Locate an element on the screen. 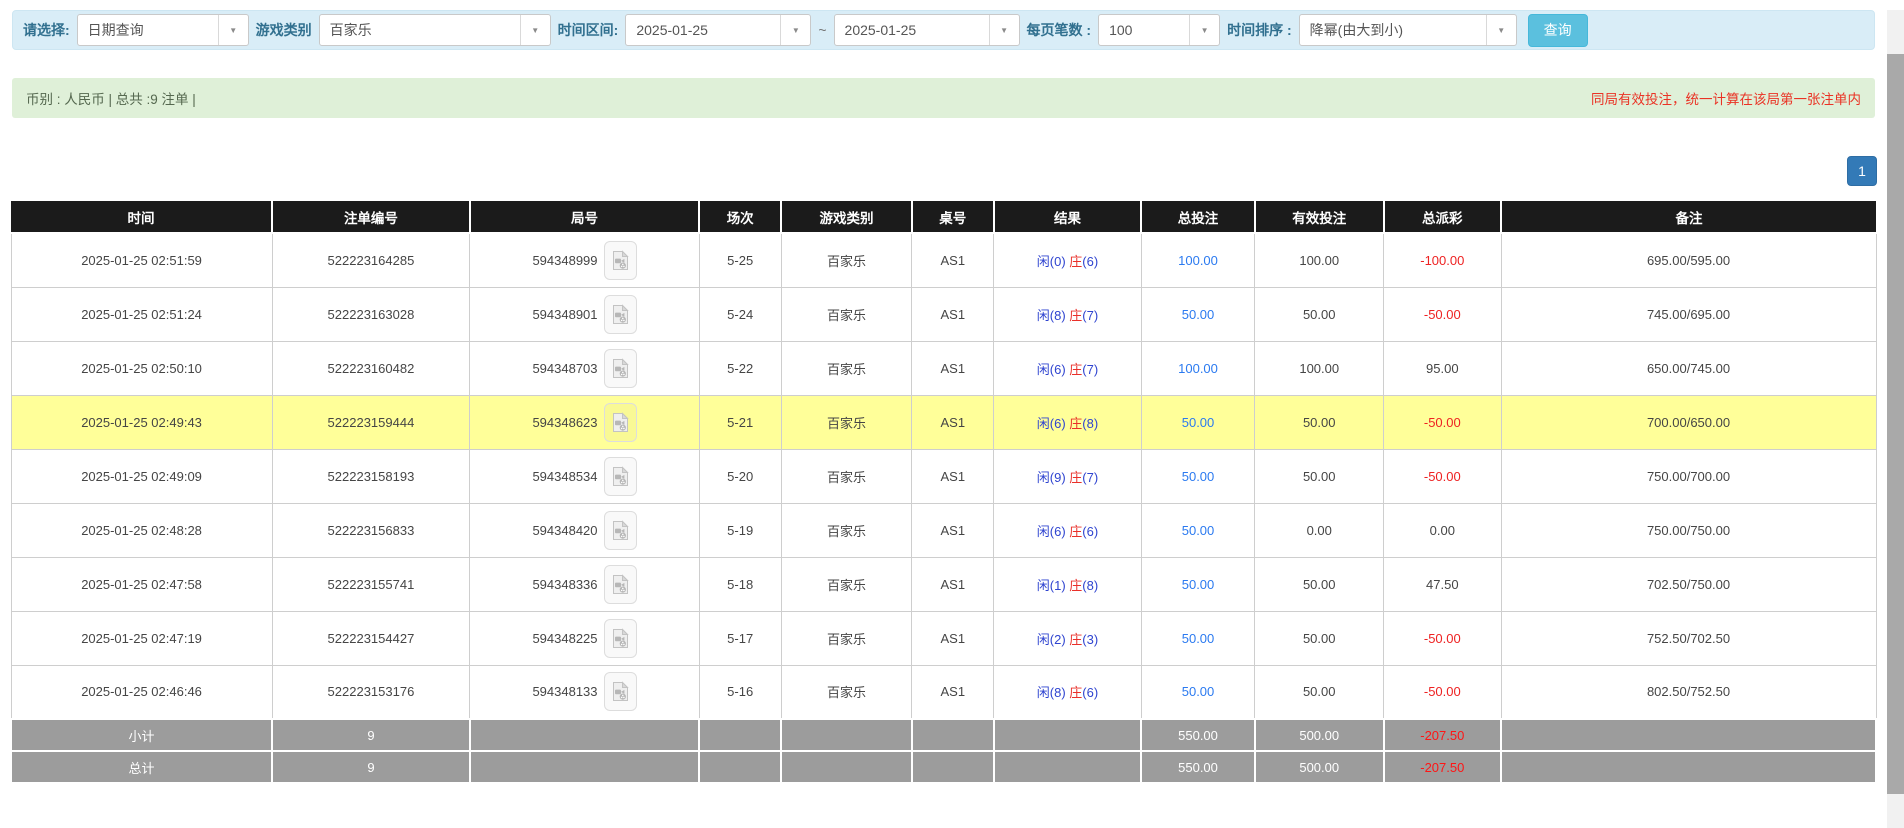 This screenshot has width=1904, height=828. result-cell: 闲(6) 庄(7) is located at coordinates (1067, 368).